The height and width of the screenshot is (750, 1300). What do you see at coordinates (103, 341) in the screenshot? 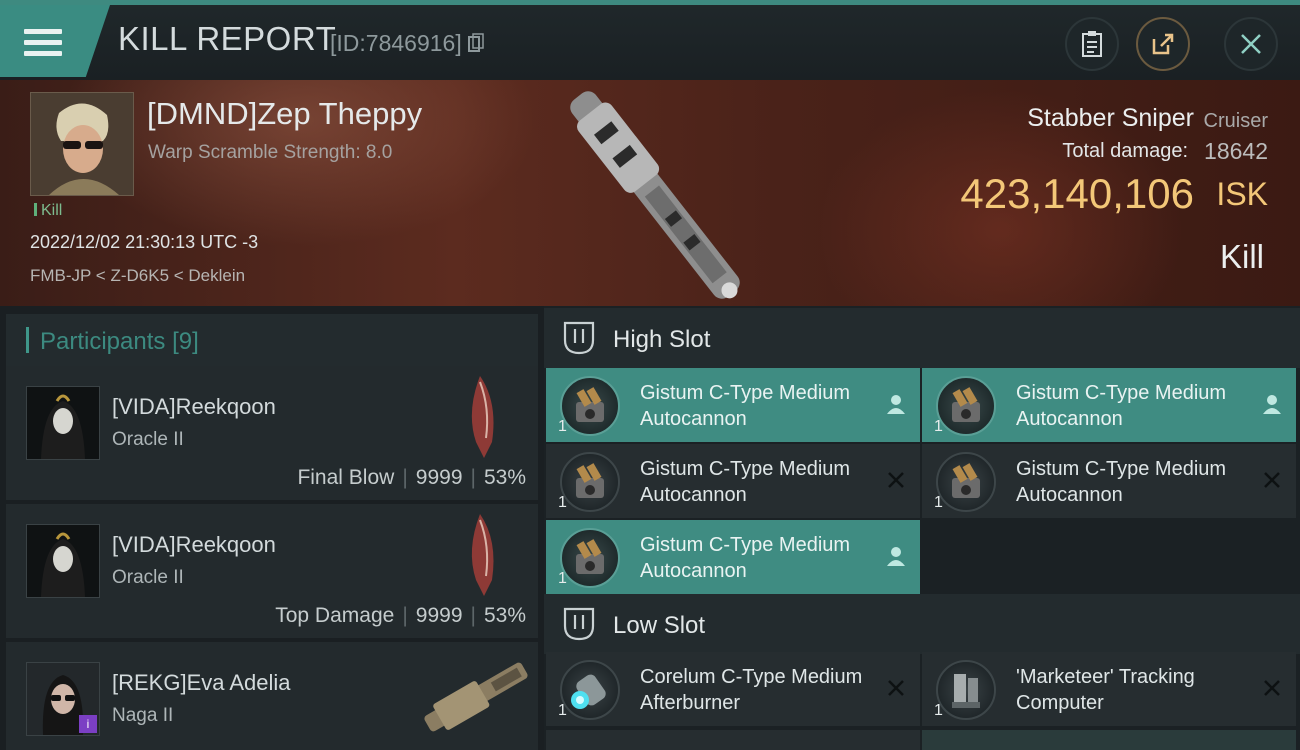
I see `participants-label: Participants` at bounding box center [103, 341].